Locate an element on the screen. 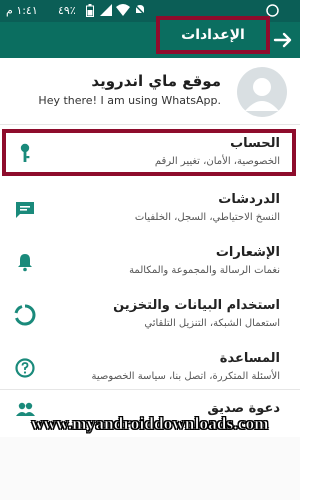 The image size is (320, 500). status-time: ١:٤١ م is located at coordinates (22, 10).